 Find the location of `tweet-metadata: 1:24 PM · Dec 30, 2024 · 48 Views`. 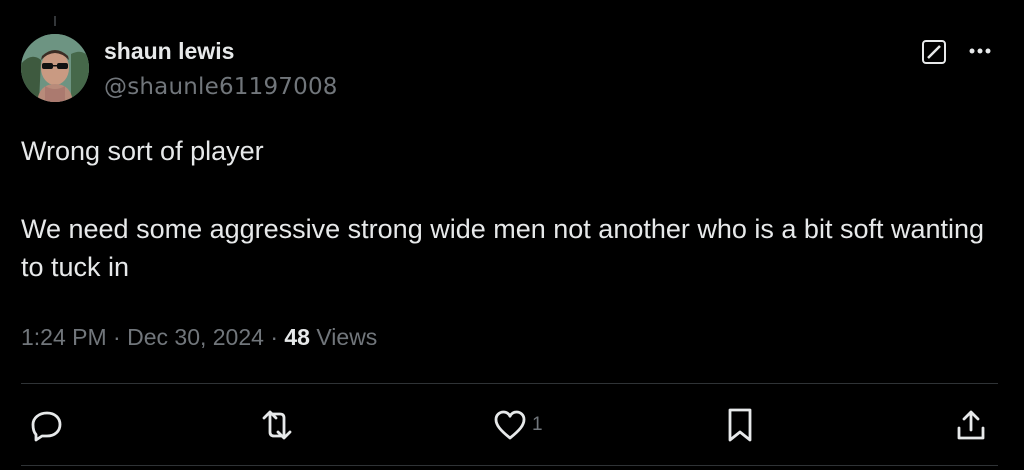

tweet-metadata: 1:24 PM · Dec 30, 2024 · 48 Views is located at coordinates (199, 337).